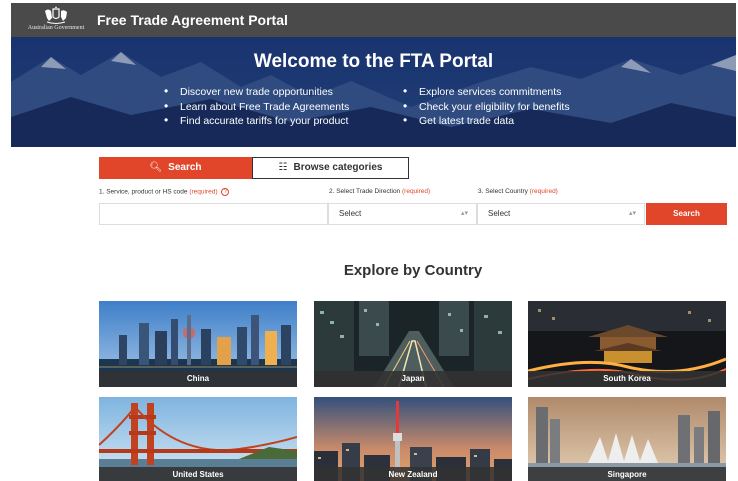  What do you see at coordinates (627, 474) in the screenshot?
I see `country-card-label: Singapore` at bounding box center [627, 474].